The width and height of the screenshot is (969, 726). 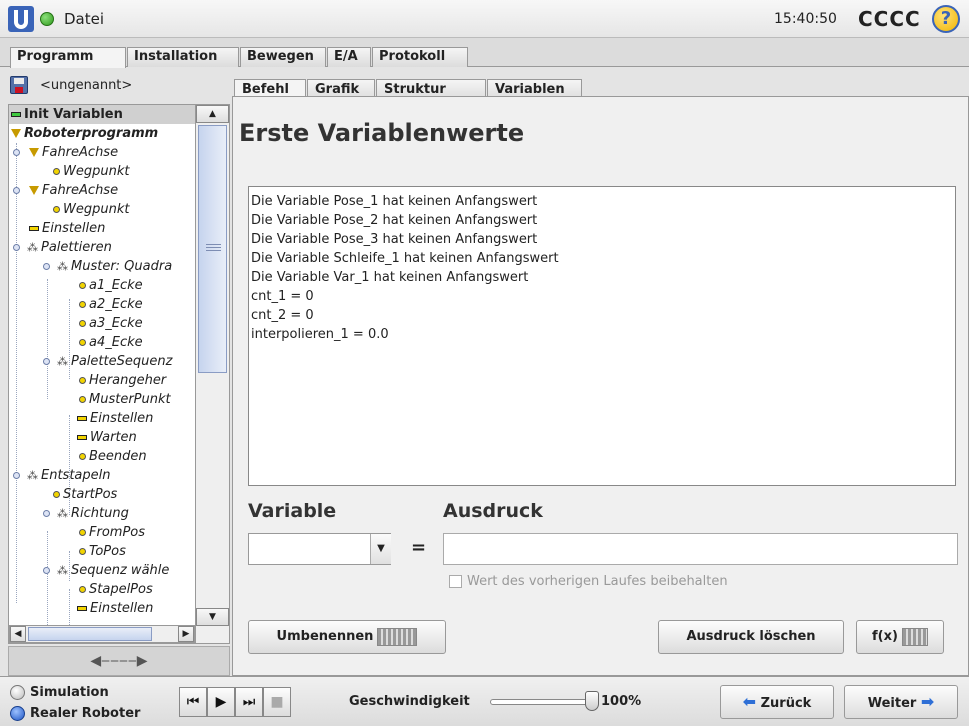 What do you see at coordinates (102, 114) in the screenshot?
I see `tree-item-init-variablen: Init Variablen` at bounding box center [102, 114].